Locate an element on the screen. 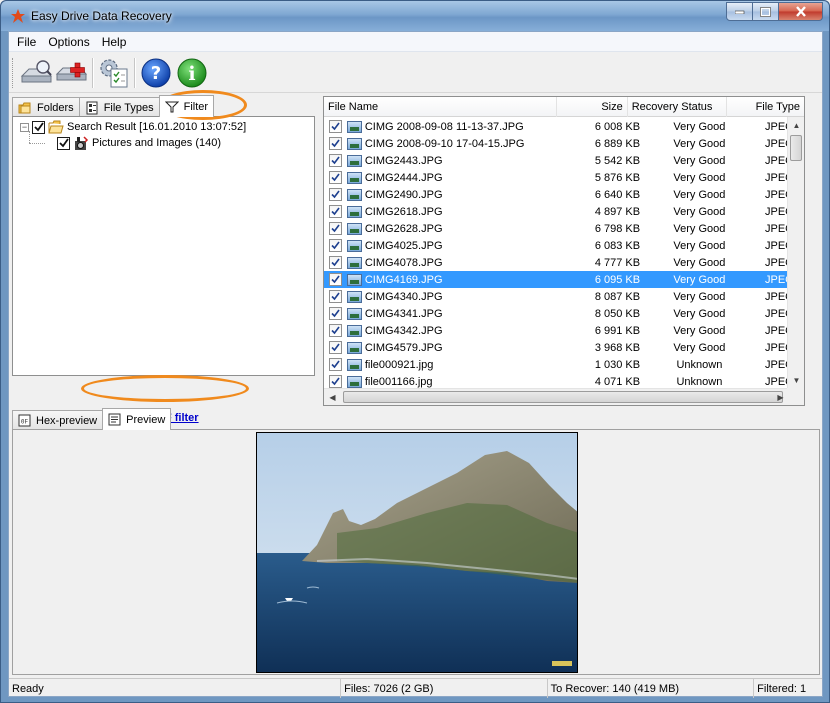  file-name: CIMG 2008-09-10 17-04-15.JPG is located at coordinates (444, 143).